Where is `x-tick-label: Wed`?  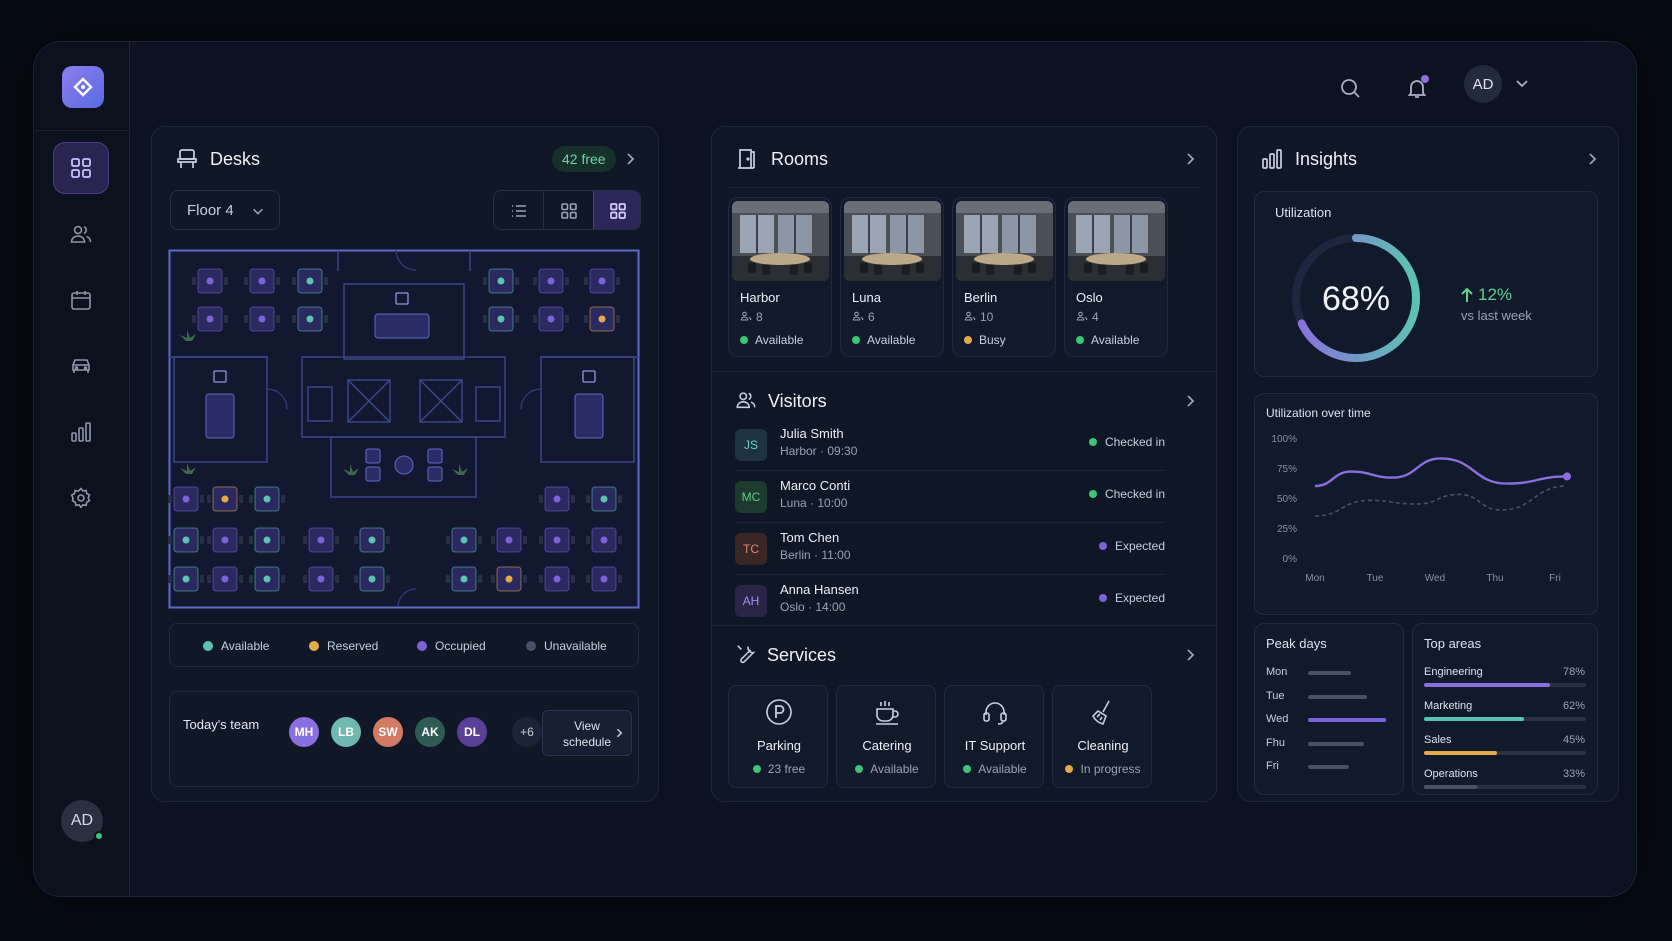
x-tick-label: Wed is located at coordinates (1435, 578).